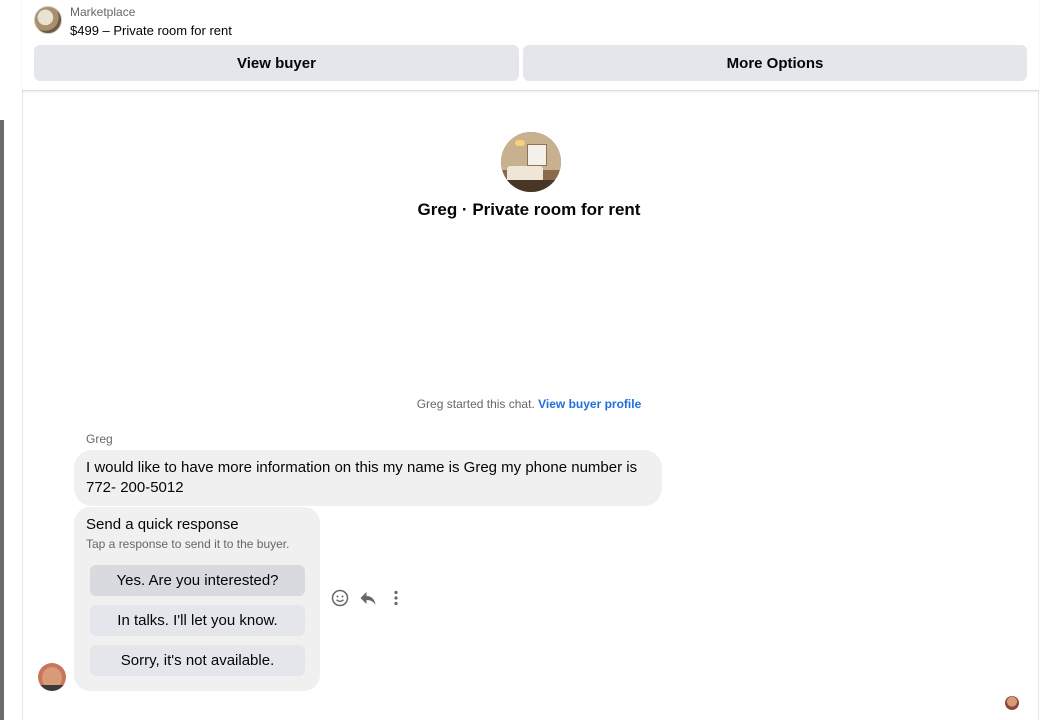  What do you see at coordinates (477, 404) in the screenshot?
I see `chat-started-text: Greg started this chat.` at bounding box center [477, 404].